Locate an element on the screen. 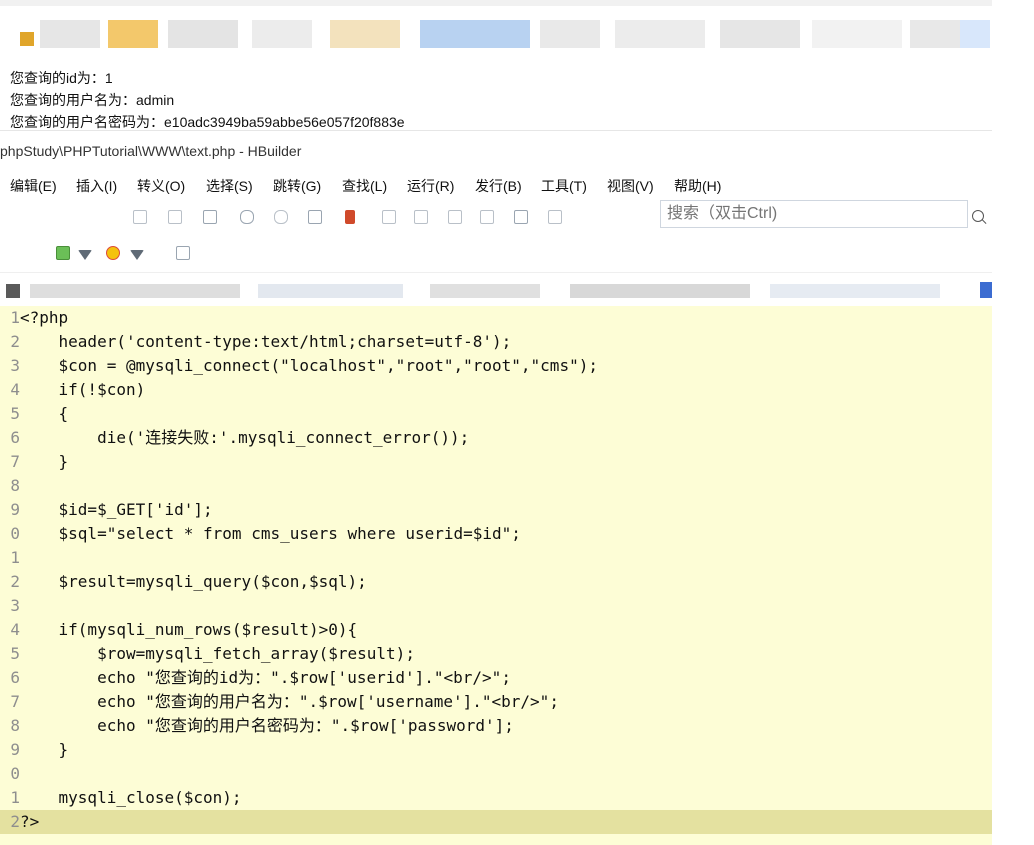  code-line: 2 $result=mysqli_query($con,$sql); is located at coordinates (496, 582).